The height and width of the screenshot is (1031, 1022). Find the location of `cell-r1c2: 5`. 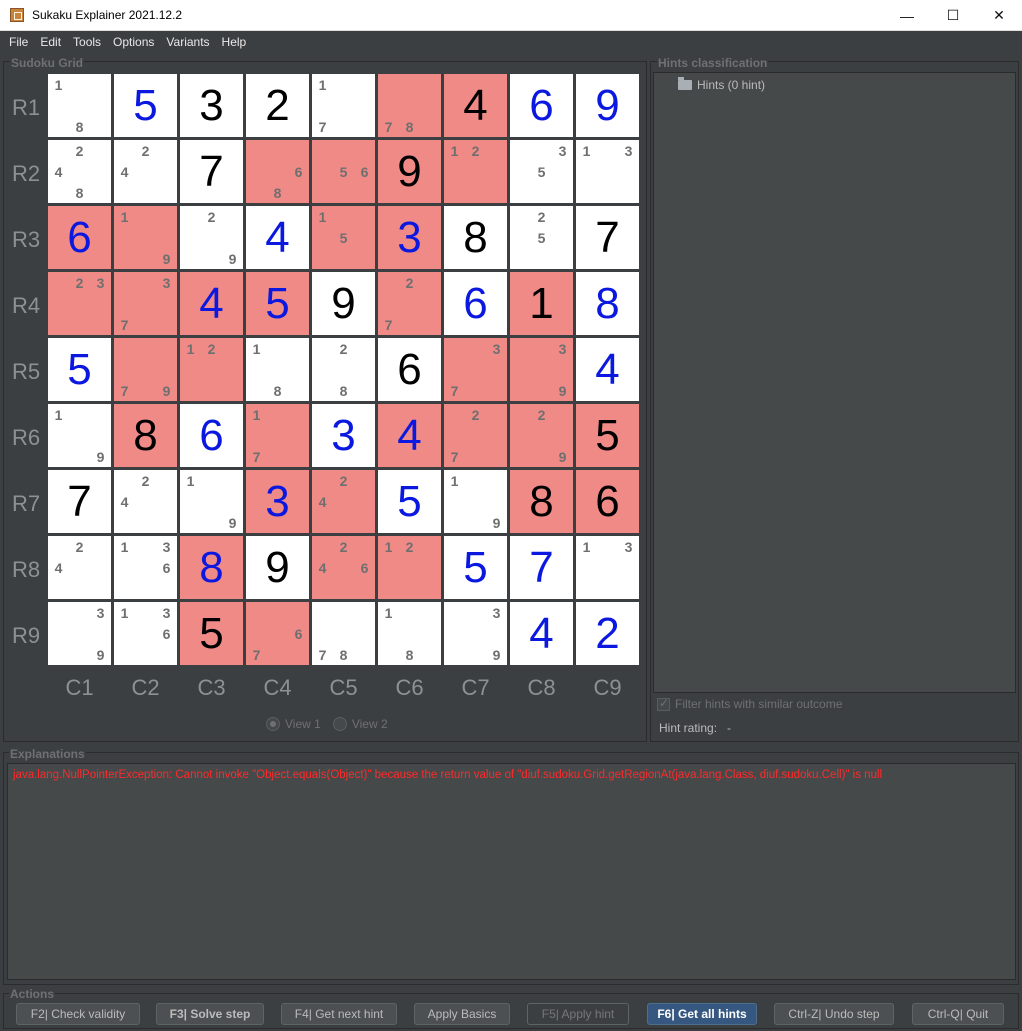

cell-r1c2: 5 is located at coordinates (145, 105).